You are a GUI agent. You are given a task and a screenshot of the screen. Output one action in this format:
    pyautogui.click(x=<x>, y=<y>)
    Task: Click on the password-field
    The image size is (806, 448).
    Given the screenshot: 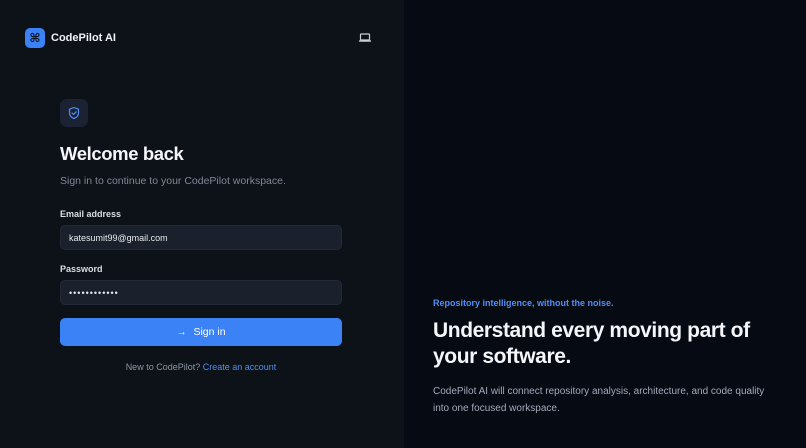 What is the action you would take?
    pyautogui.click(x=201, y=292)
    